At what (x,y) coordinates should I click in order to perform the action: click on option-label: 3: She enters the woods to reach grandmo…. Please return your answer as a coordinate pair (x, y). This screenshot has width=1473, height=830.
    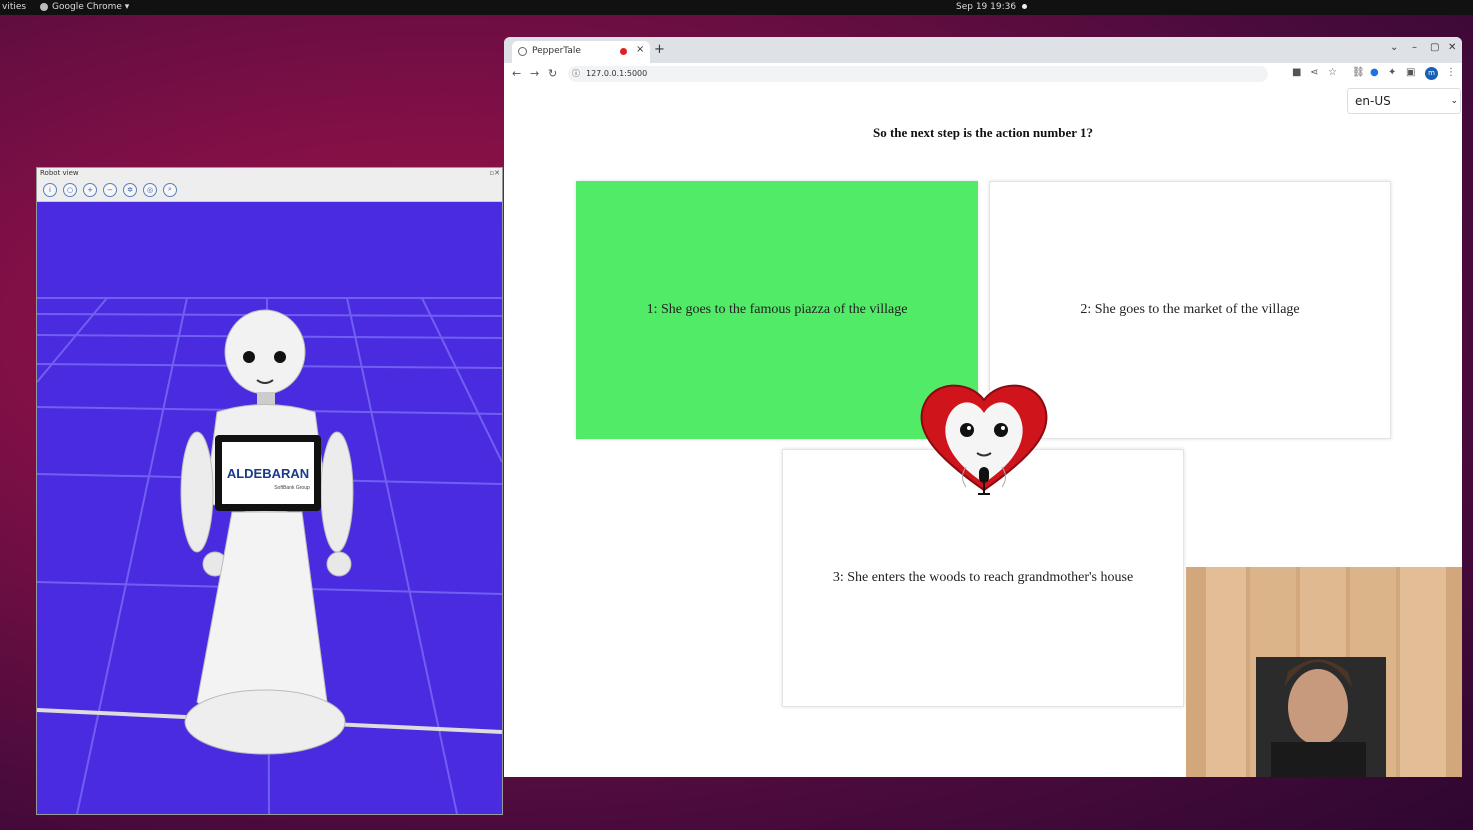
    Looking at the image, I should click on (983, 577).